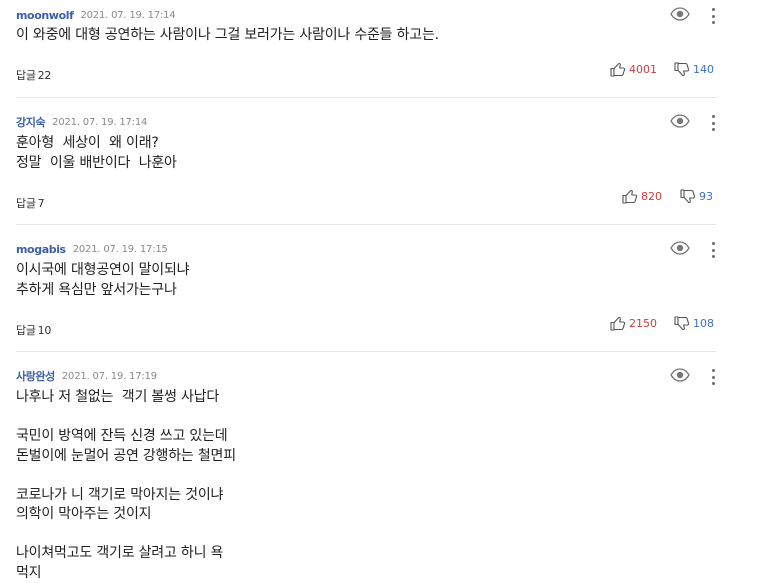  I want to click on comment-date: 2021. 07. 19. 17:15, so click(120, 249).